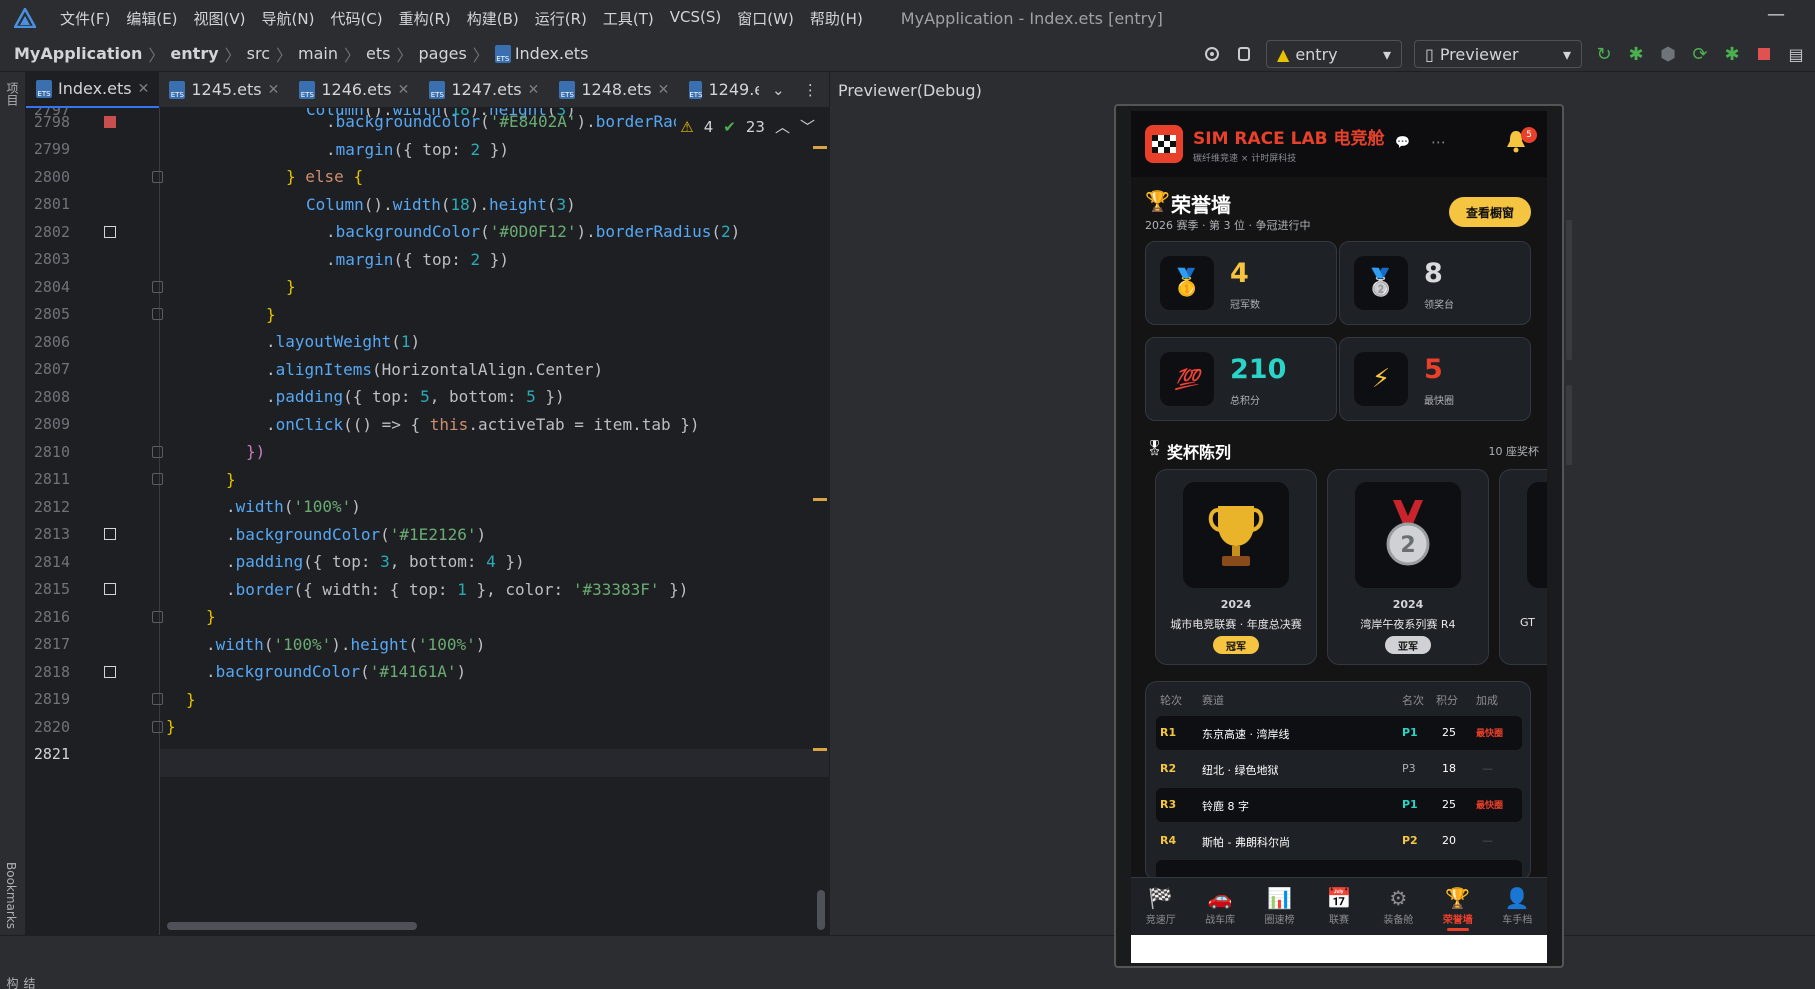  I want to click on stat-card-champions: 🥇 4 冠军数, so click(1241, 283).